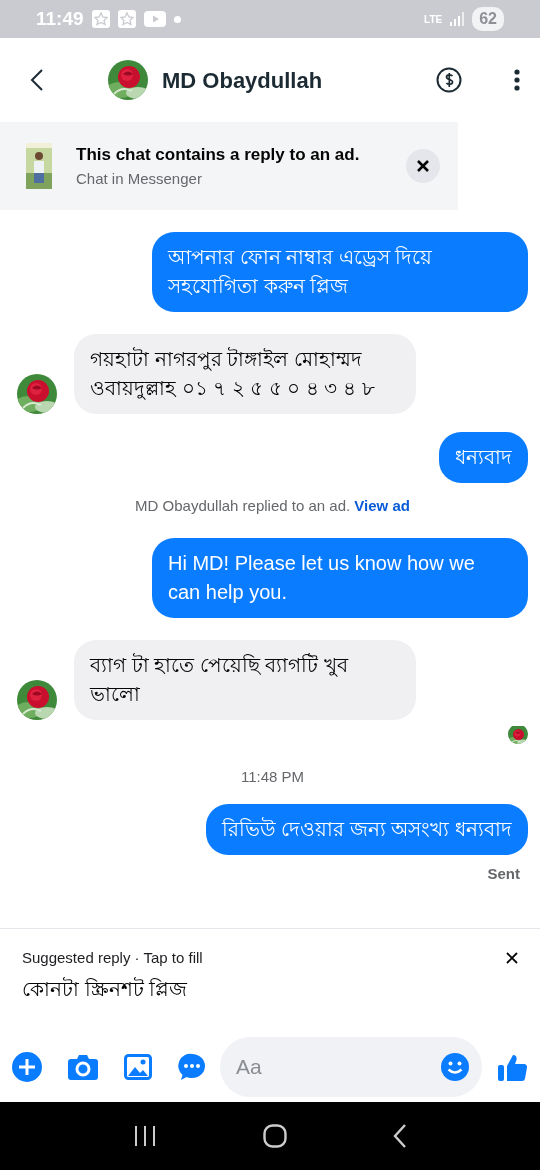 This screenshot has width=540, height=1170. I want to click on suggested-reply: কোনটা স্ক্রিনশট প্লিজ, so click(270, 988).